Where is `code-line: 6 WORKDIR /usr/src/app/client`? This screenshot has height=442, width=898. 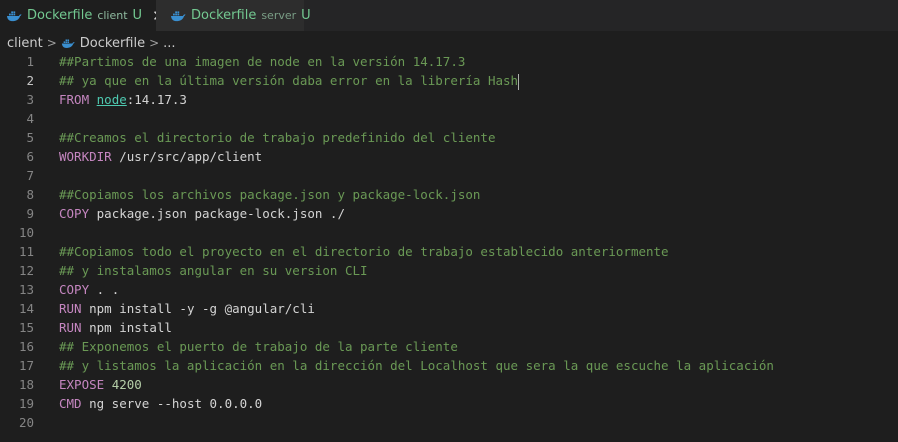 code-line: 6 WORKDIR /usr/src/app/client is located at coordinates (449, 156).